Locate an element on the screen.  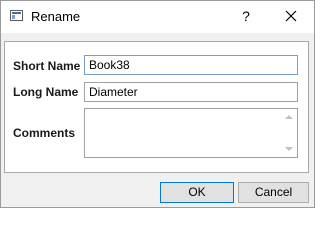
help-button: ? is located at coordinates (246, 16).